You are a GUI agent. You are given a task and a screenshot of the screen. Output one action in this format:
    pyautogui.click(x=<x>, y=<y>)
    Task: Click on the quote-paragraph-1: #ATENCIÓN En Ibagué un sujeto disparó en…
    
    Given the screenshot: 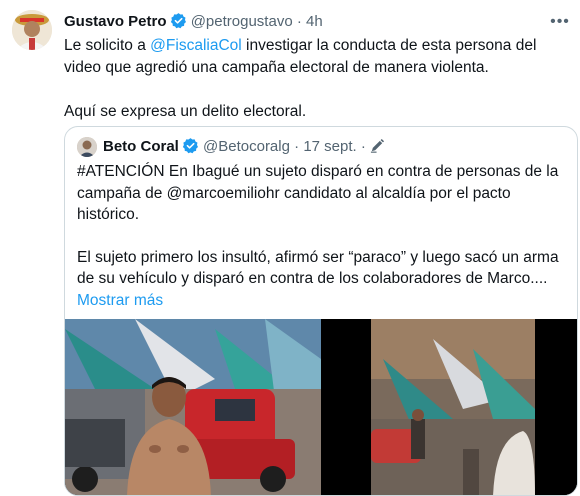 What is the action you would take?
    pyautogui.click(x=318, y=193)
    